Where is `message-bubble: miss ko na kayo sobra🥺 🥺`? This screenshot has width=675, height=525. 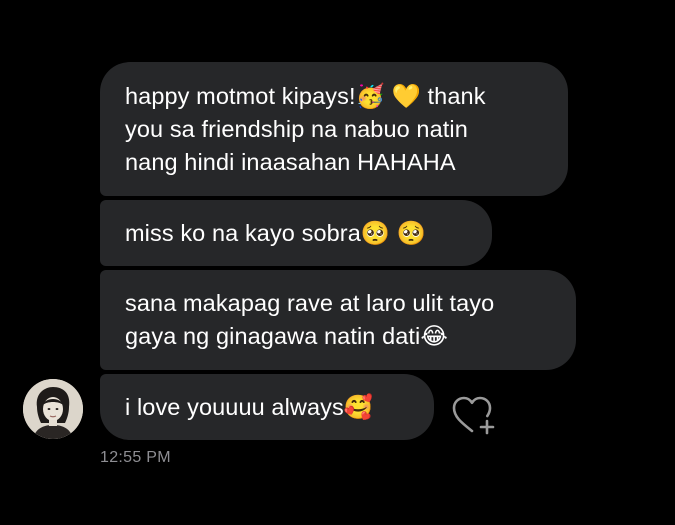 message-bubble: miss ko na kayo sobra🥺 🥺 is located at coordinates (296, 233).